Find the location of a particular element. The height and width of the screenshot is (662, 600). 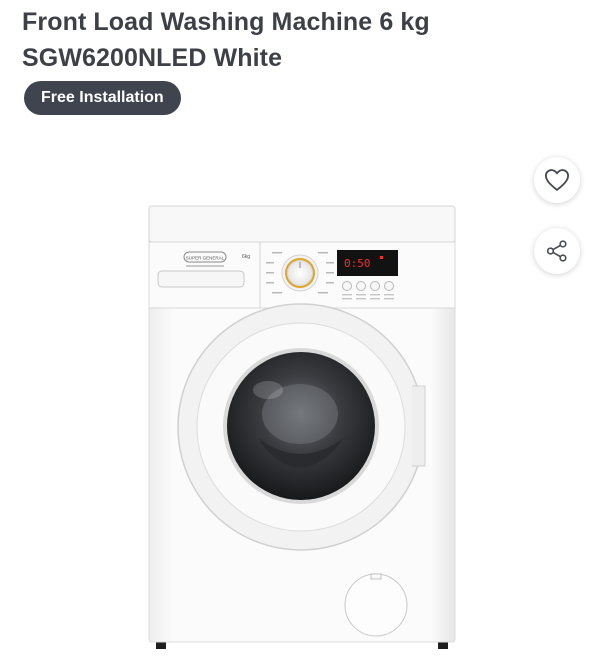

filter-cover is located at coordinates (376, 605).